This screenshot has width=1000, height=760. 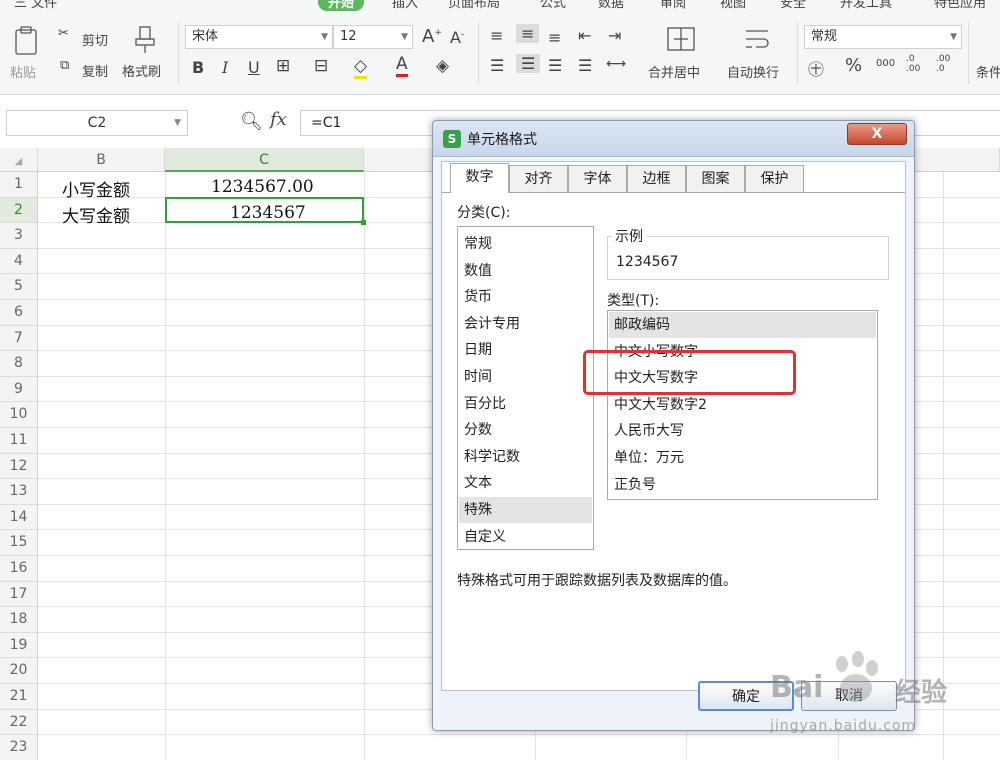 What do you see at coordinates (673, 139) in the screenshot?
I see `dialog-titlebar: S 单元格格式 X` at bounding box center [673, 139].